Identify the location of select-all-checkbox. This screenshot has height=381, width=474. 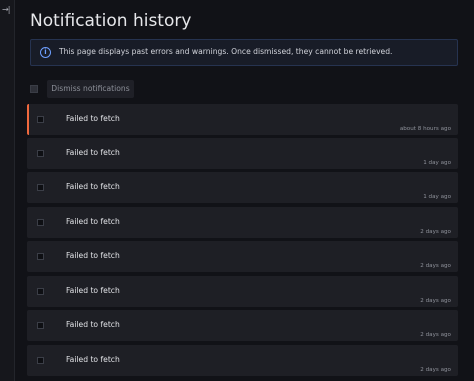
(34, 89).